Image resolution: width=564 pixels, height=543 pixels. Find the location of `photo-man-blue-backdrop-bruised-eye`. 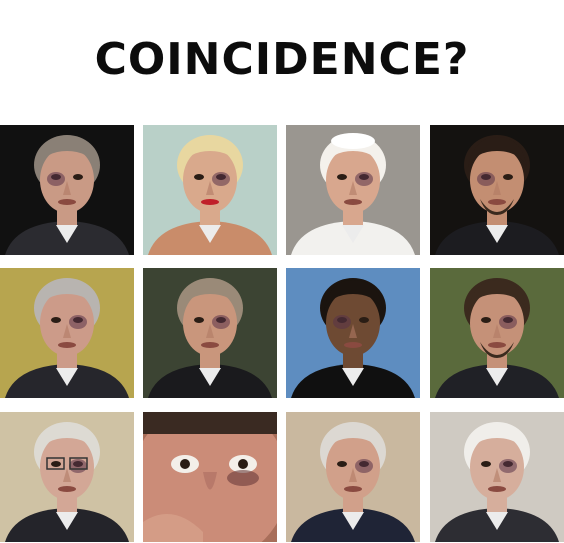

photo-man-blue-backdrop-bruised-eye is located at coordinates (353, 333).